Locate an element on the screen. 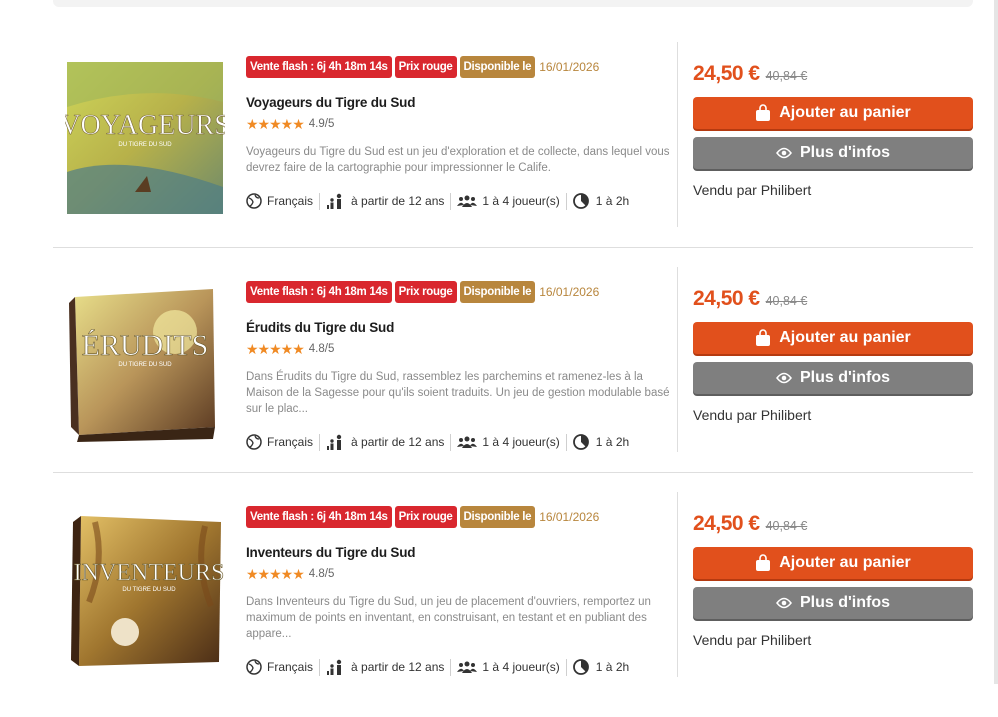 This screenshot has height=717, width=998. top-toolbar-edge is located at coordinates (513, 3).